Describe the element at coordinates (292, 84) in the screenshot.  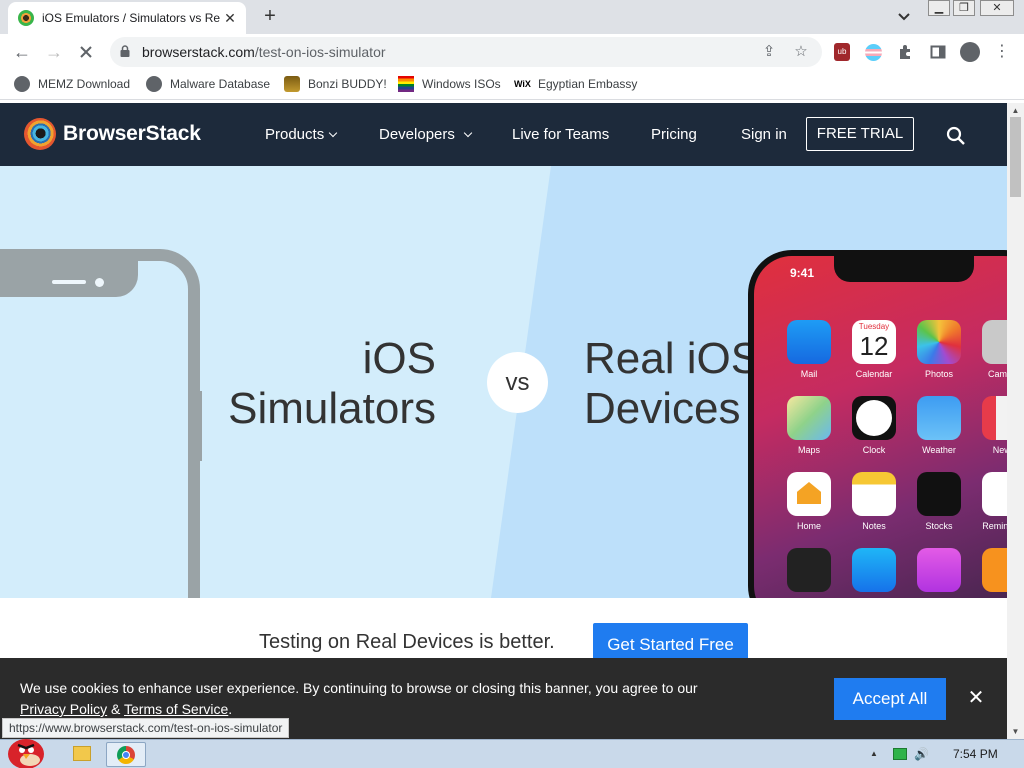
I see `bonzi-icon` at that location.